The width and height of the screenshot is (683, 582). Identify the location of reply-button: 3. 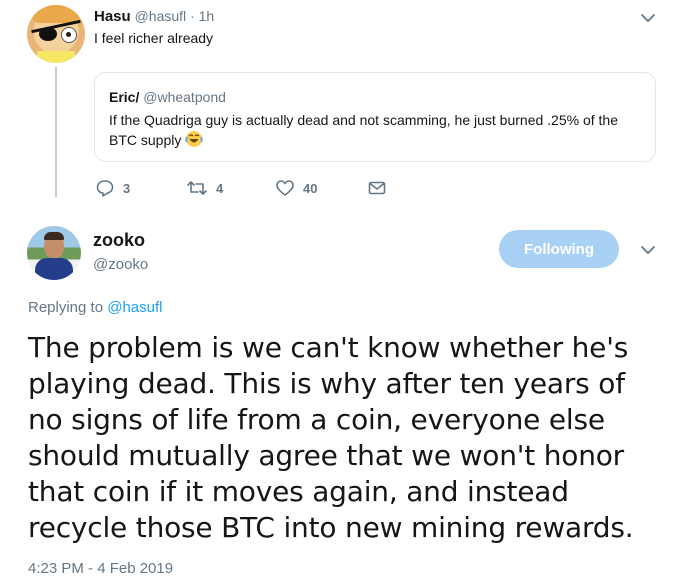
(112, 188).